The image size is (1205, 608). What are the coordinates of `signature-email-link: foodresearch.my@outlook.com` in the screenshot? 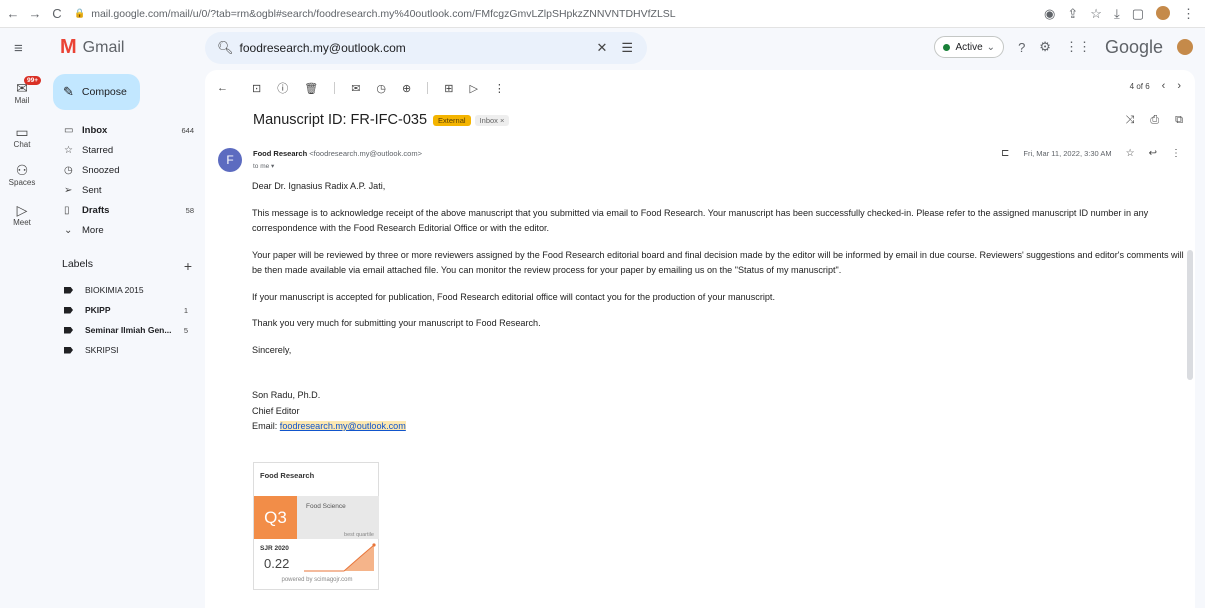 It's located at (342, 426).